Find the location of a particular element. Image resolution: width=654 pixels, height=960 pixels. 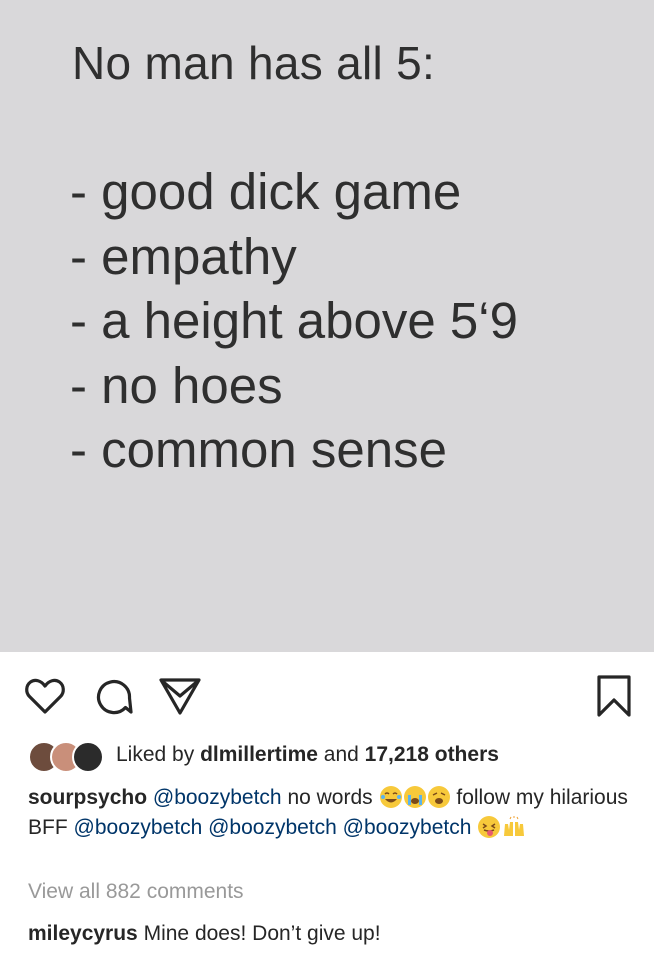

raised-hands-emoji-icon is located at coordinates (513, 827).